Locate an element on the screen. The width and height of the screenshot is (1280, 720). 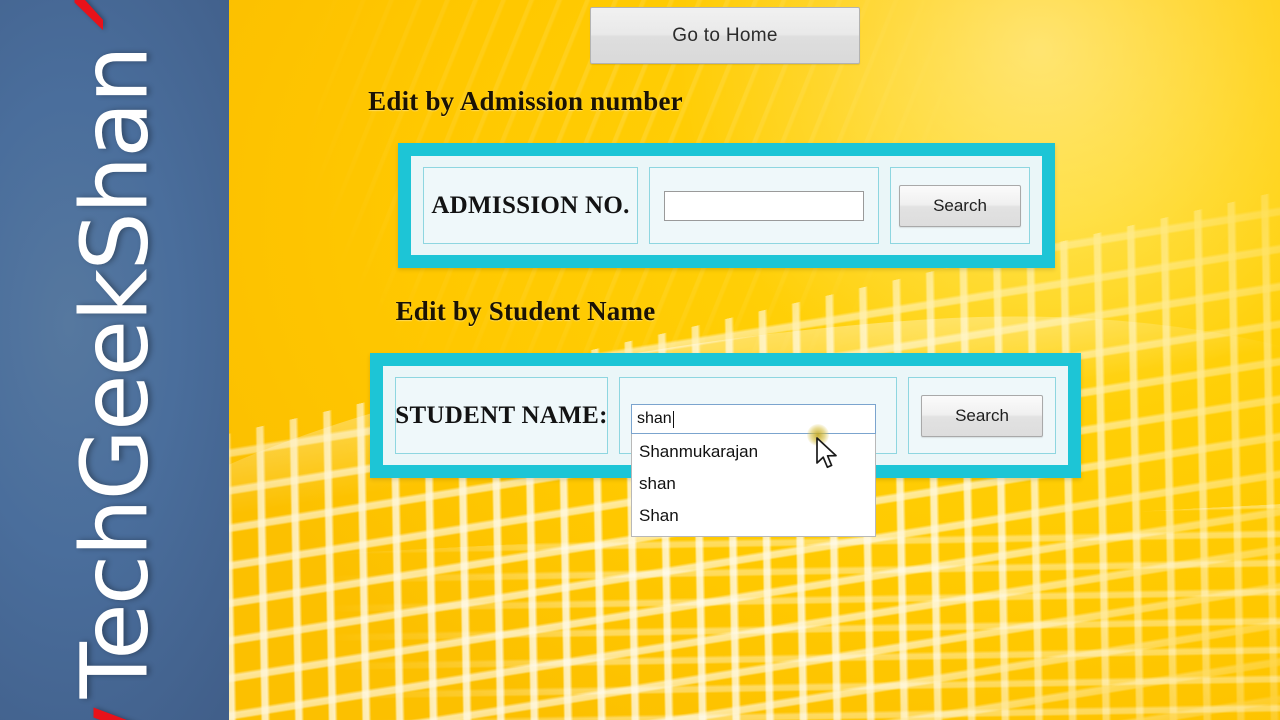
admission-input-cell is located at coordinates (764, 205).